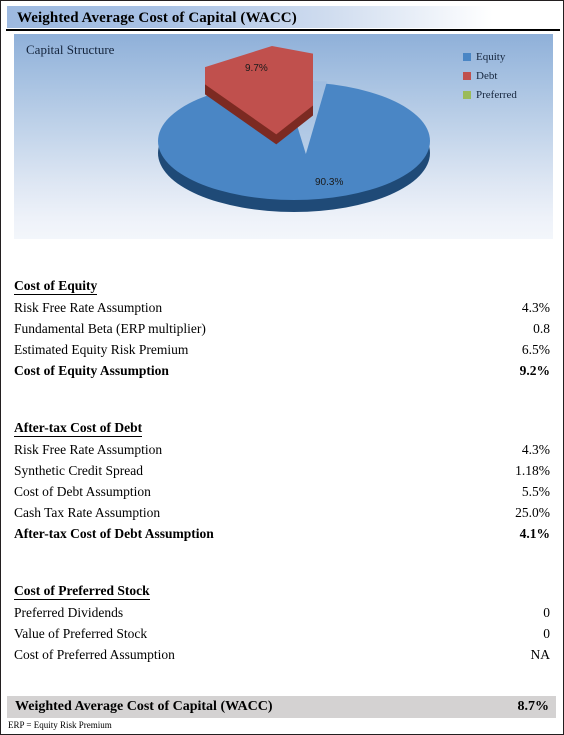 This screenshot has width=564, height=735. I want to click on footnote: ERP = Equity Risk Premium, so click(60, 725).